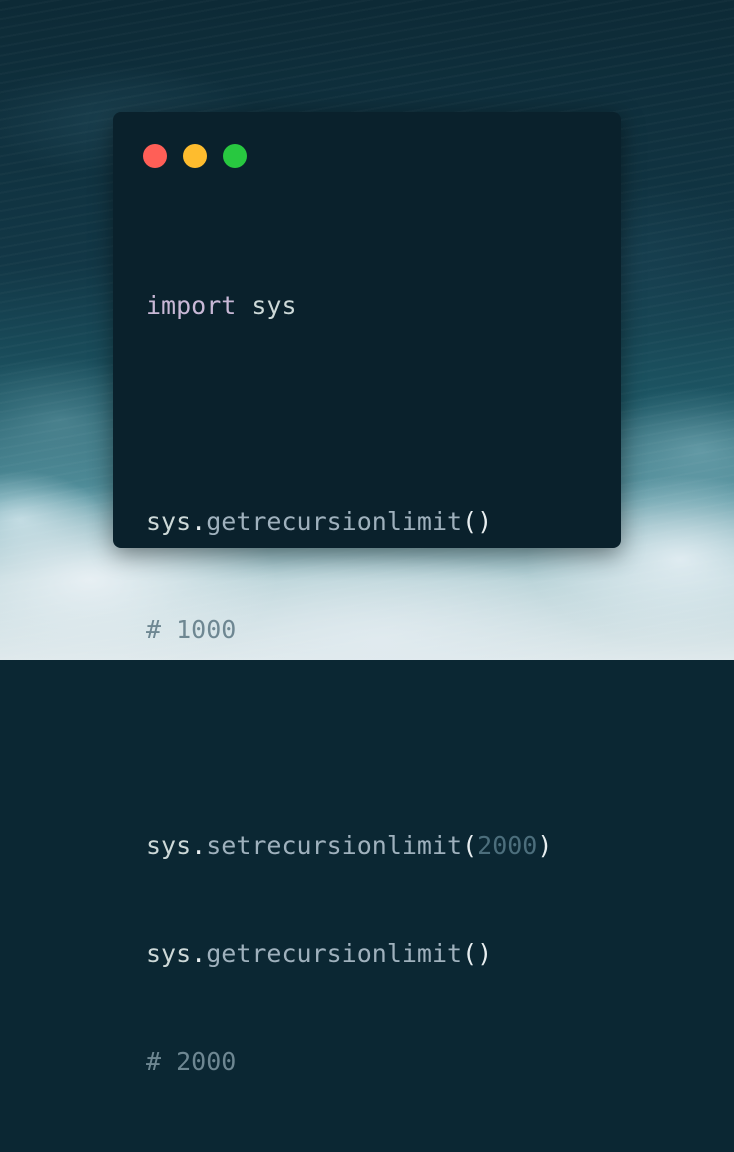  I want to click on minimize-dot-icon, so click(195, 156).